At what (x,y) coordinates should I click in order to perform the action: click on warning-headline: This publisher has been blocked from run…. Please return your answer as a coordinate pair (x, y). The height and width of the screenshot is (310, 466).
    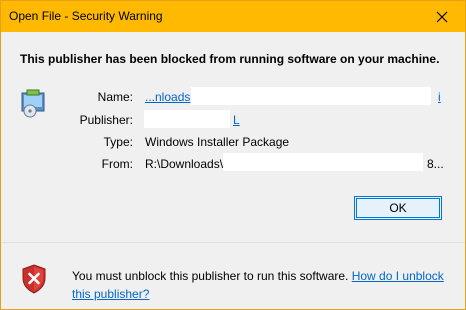
    Looking at the image, I should click on (230, 59).